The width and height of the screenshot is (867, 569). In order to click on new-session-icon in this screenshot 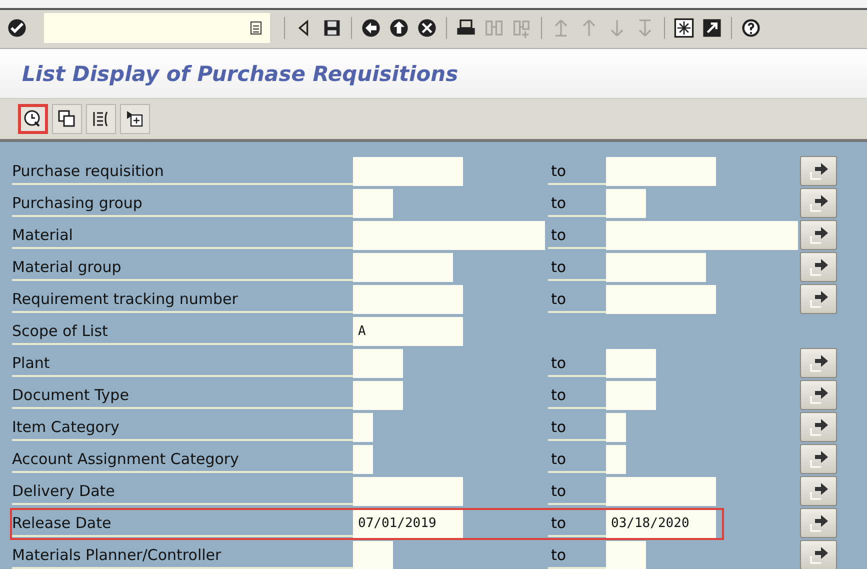, I will do `click(684, 28)`.